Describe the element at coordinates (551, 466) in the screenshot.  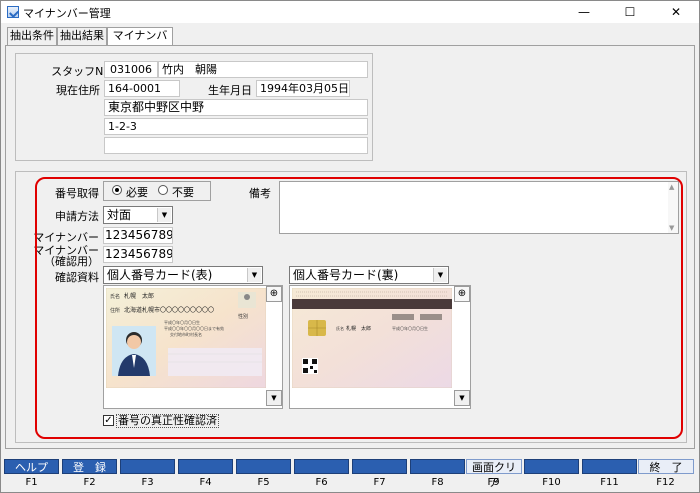
I see `fkey-f10` at that location.